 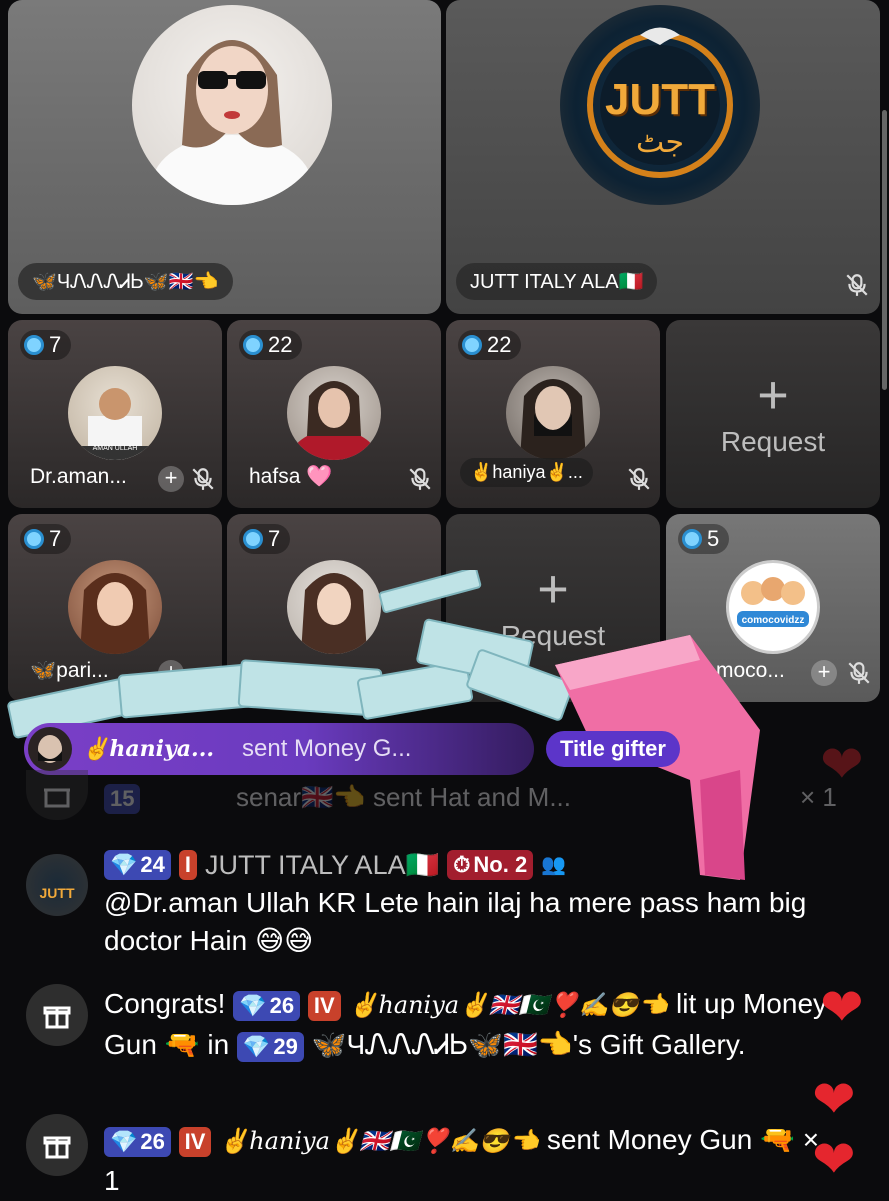 I want to click on title-gifter-badge: Title gifter, so click(x=613, y=749).